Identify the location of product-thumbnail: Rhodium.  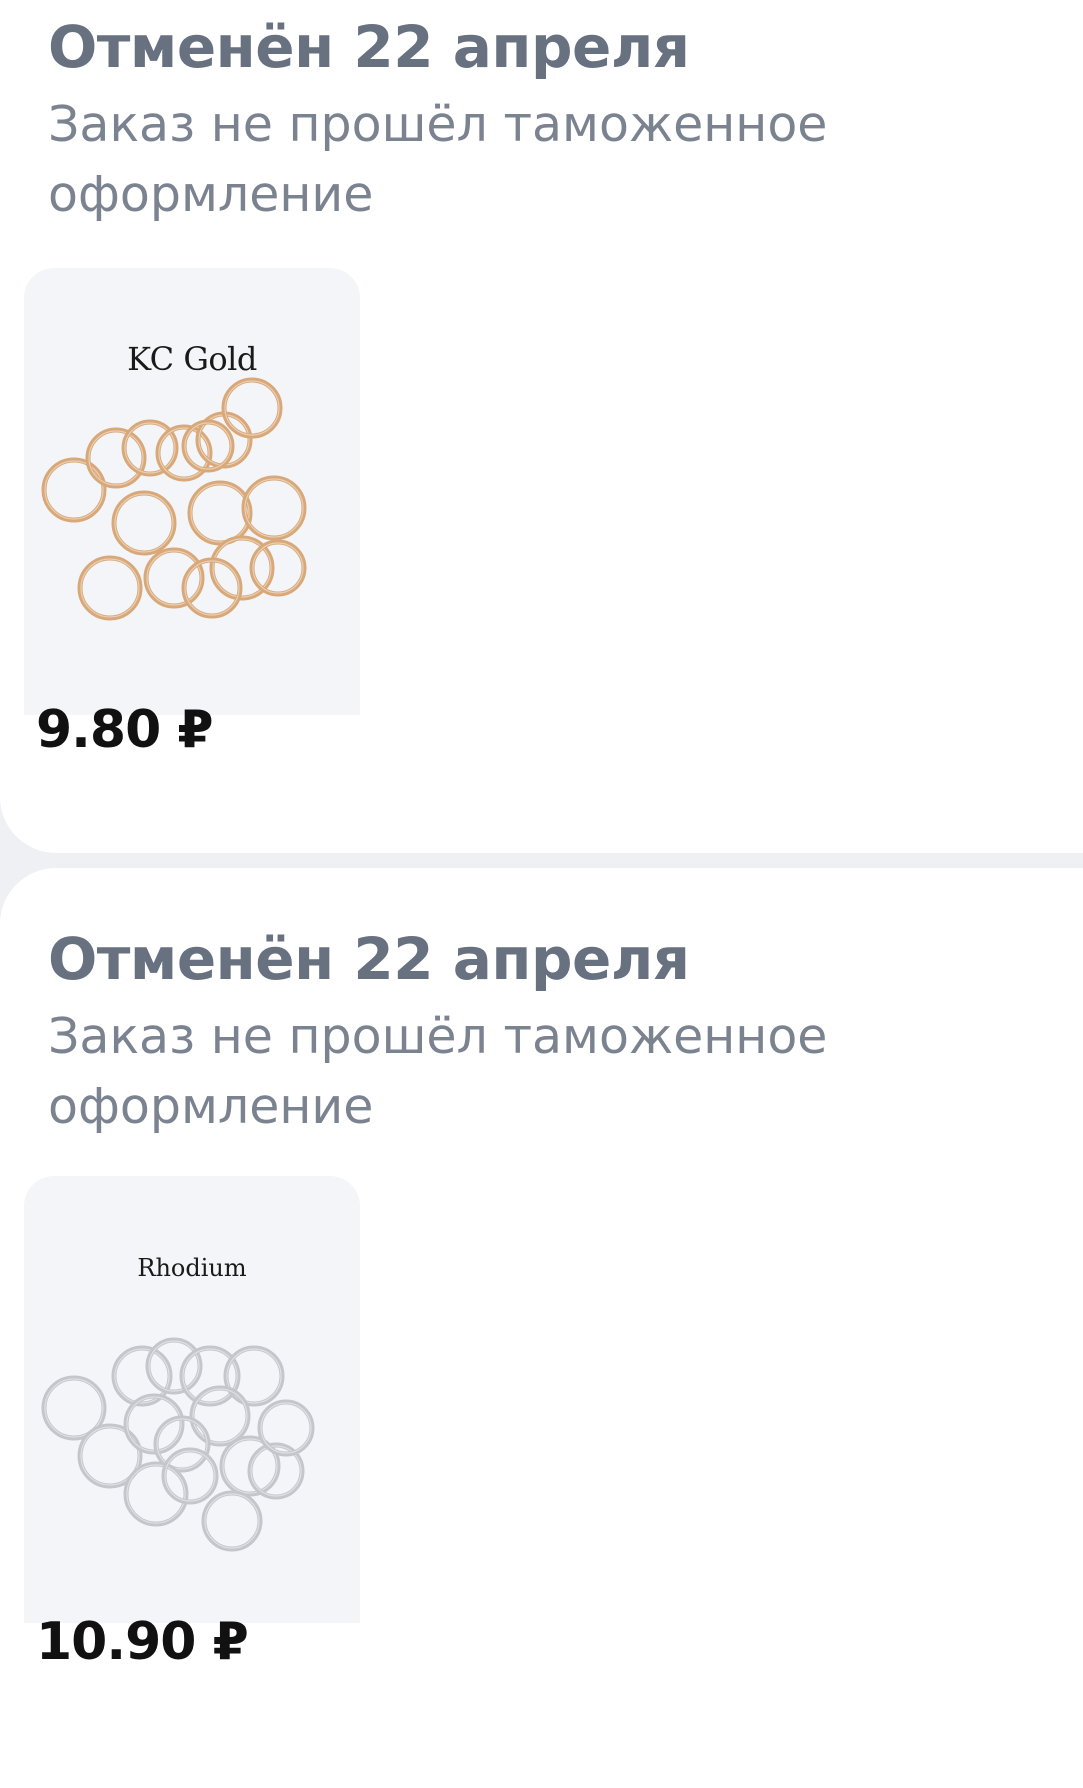
(192, 1399).